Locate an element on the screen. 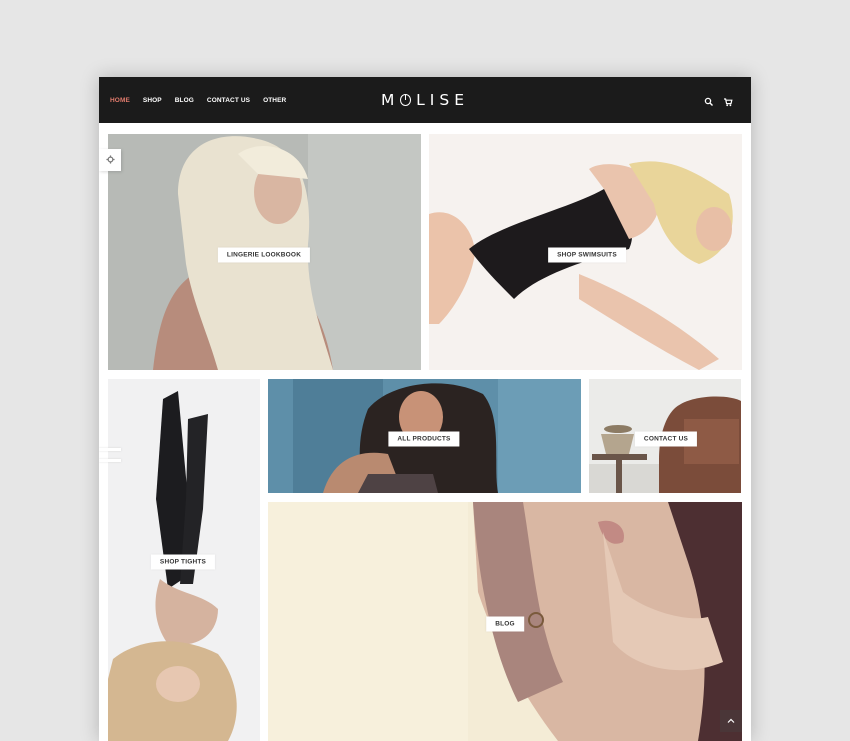  logo-text-left: M is located at coordinates (390, 100).